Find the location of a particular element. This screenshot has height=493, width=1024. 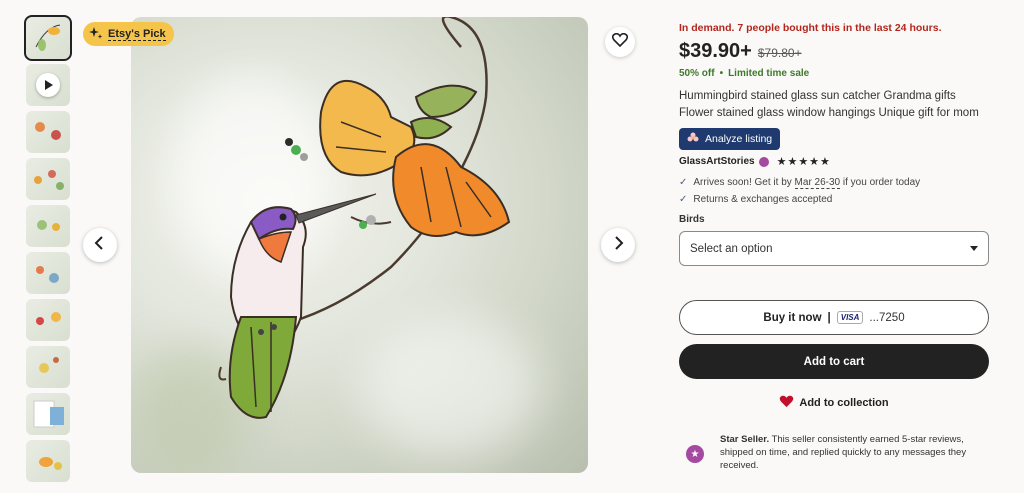

previous-image-button is located at coordinates (100, 245).